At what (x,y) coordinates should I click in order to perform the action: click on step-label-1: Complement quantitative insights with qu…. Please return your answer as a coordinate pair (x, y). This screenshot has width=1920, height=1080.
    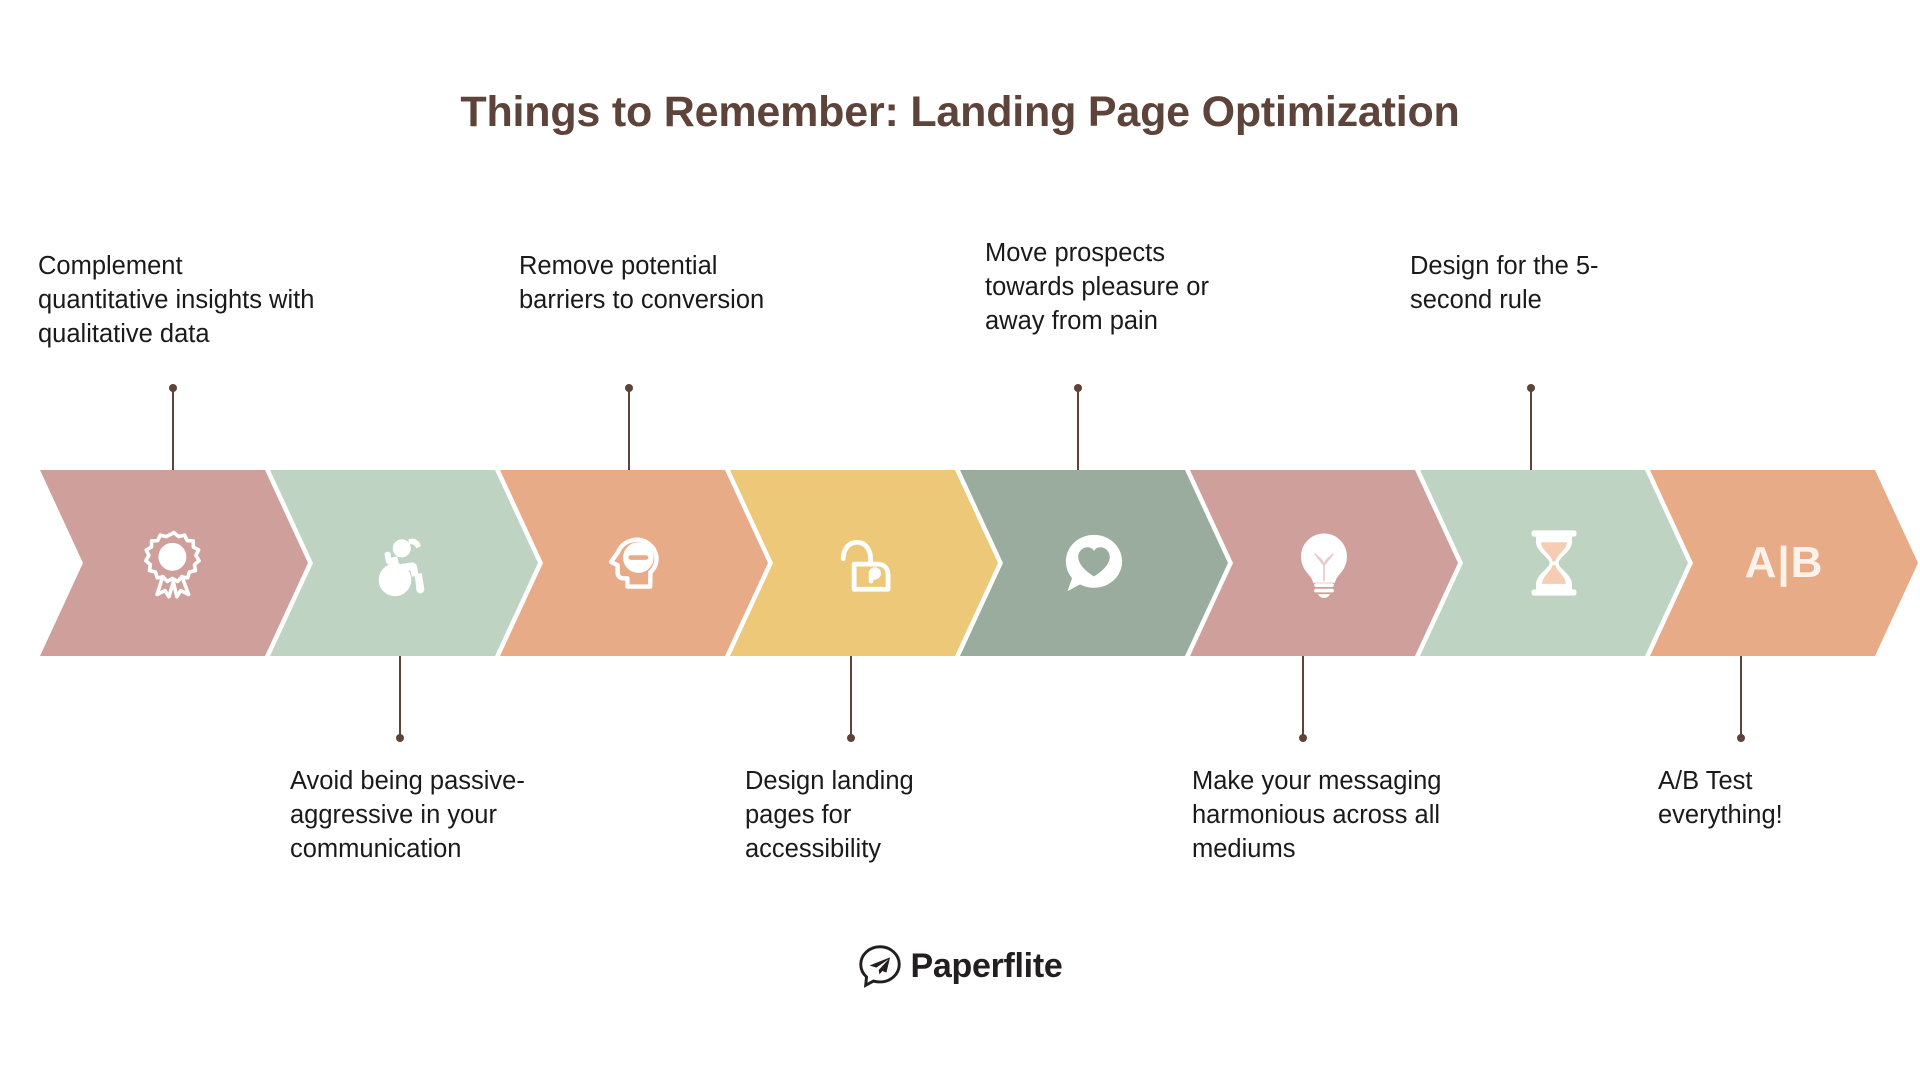
    Looking at the image, I should click on (176, 300).